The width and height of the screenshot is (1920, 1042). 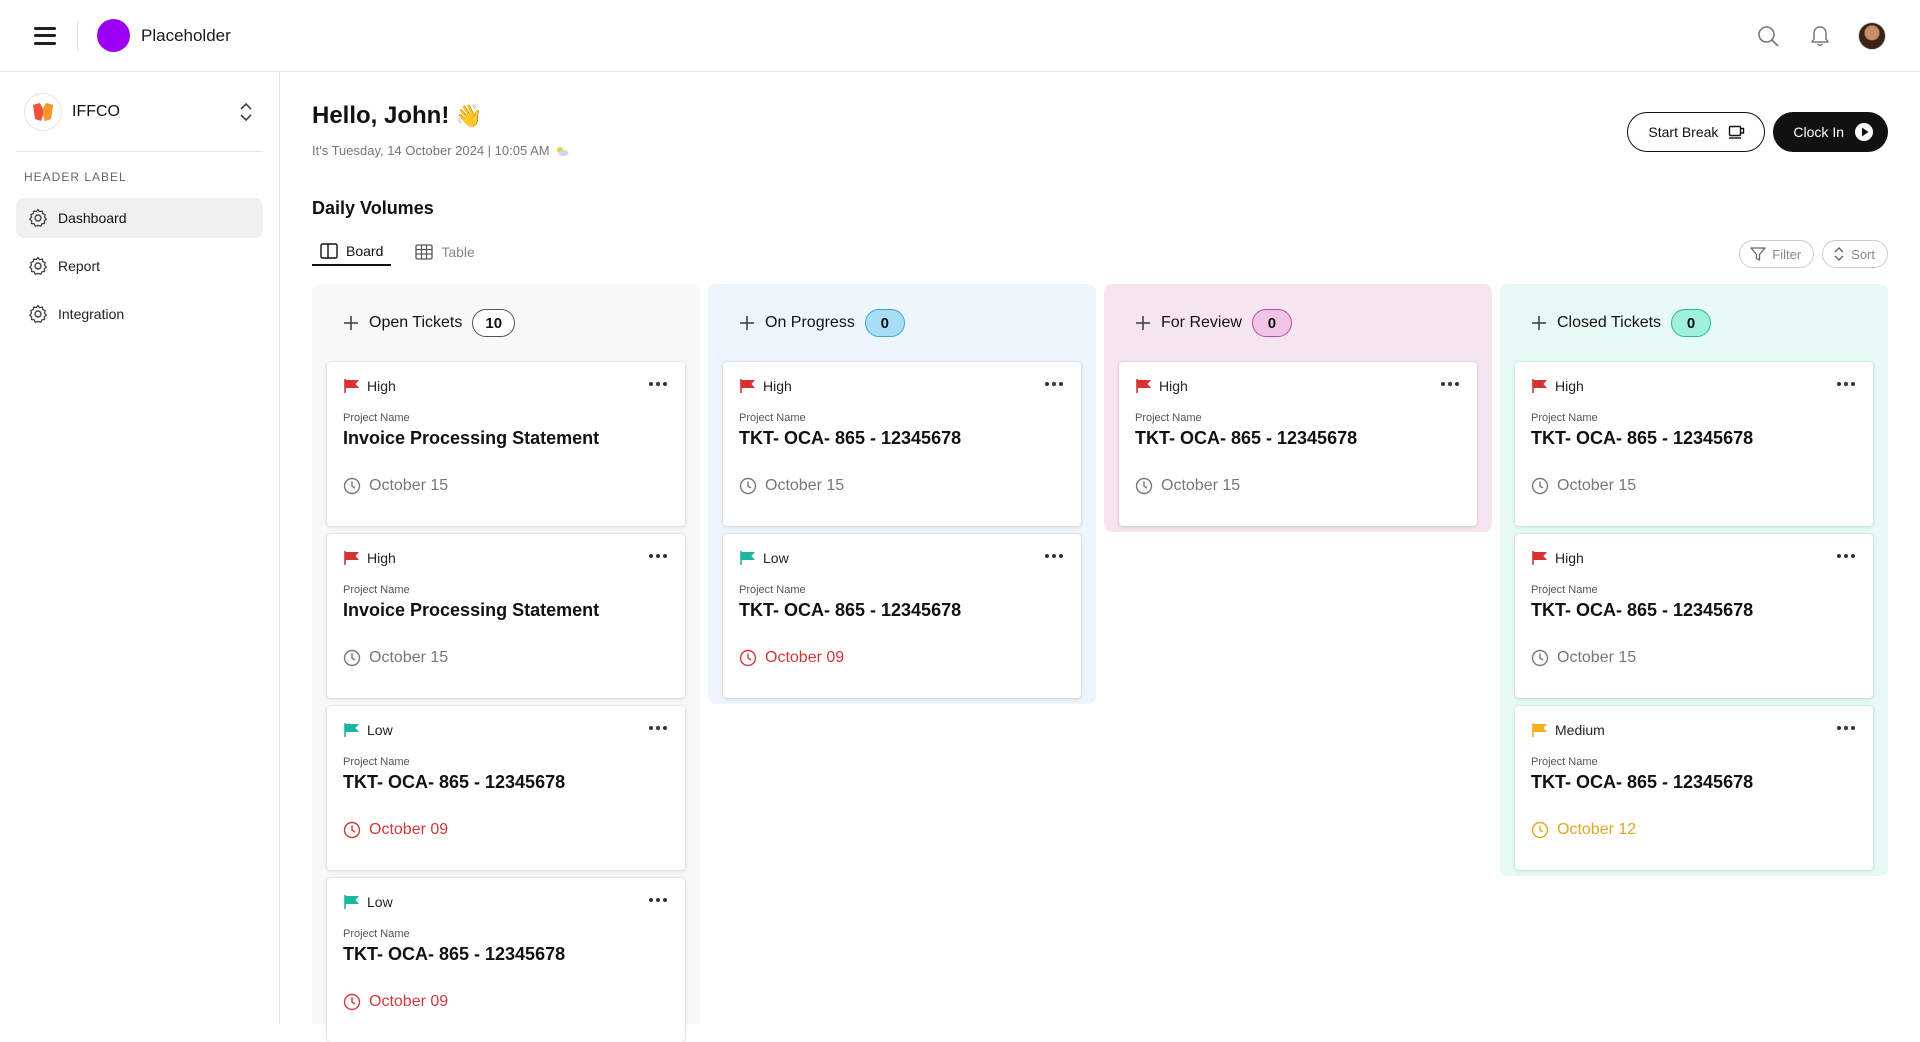 I want to click on greeting: Hello, John! 👋, so click(x=397, y=116).